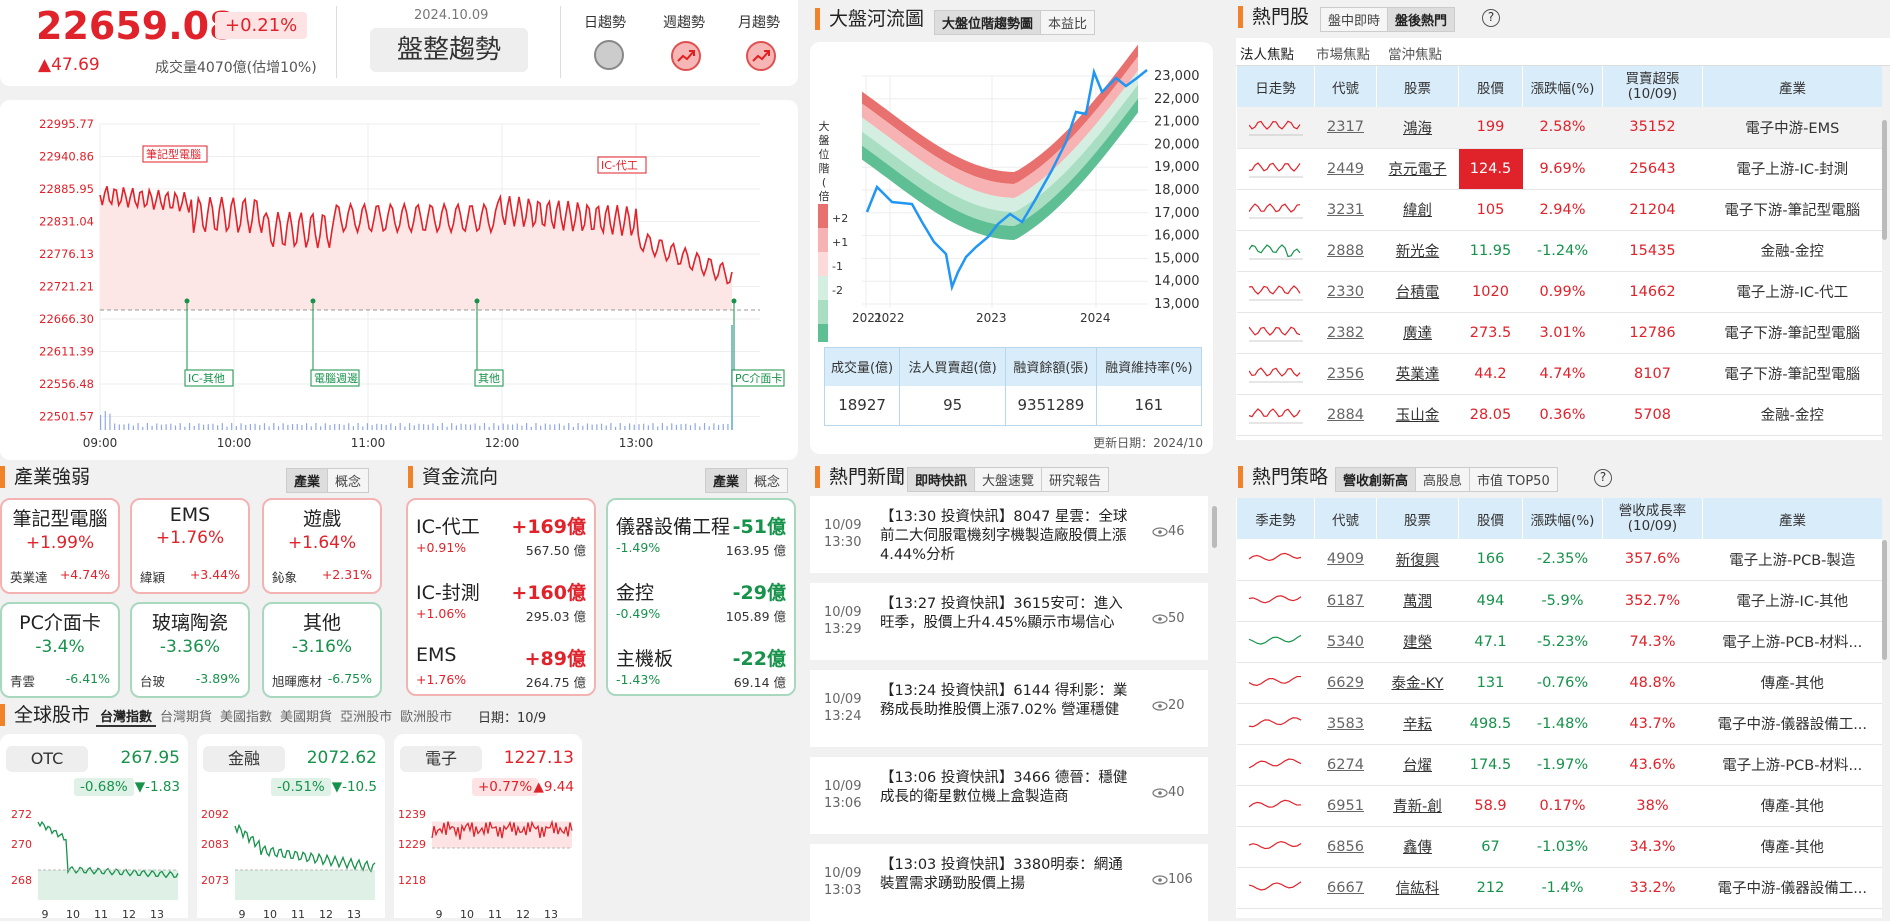 This screenshot has width=1890, height=921. What do you see at coordinates (701, 669) in the screenshot?
I see `flow-row: 主機板 -22億 -1.43% 69.14 億` at bounding box center [701, 669].